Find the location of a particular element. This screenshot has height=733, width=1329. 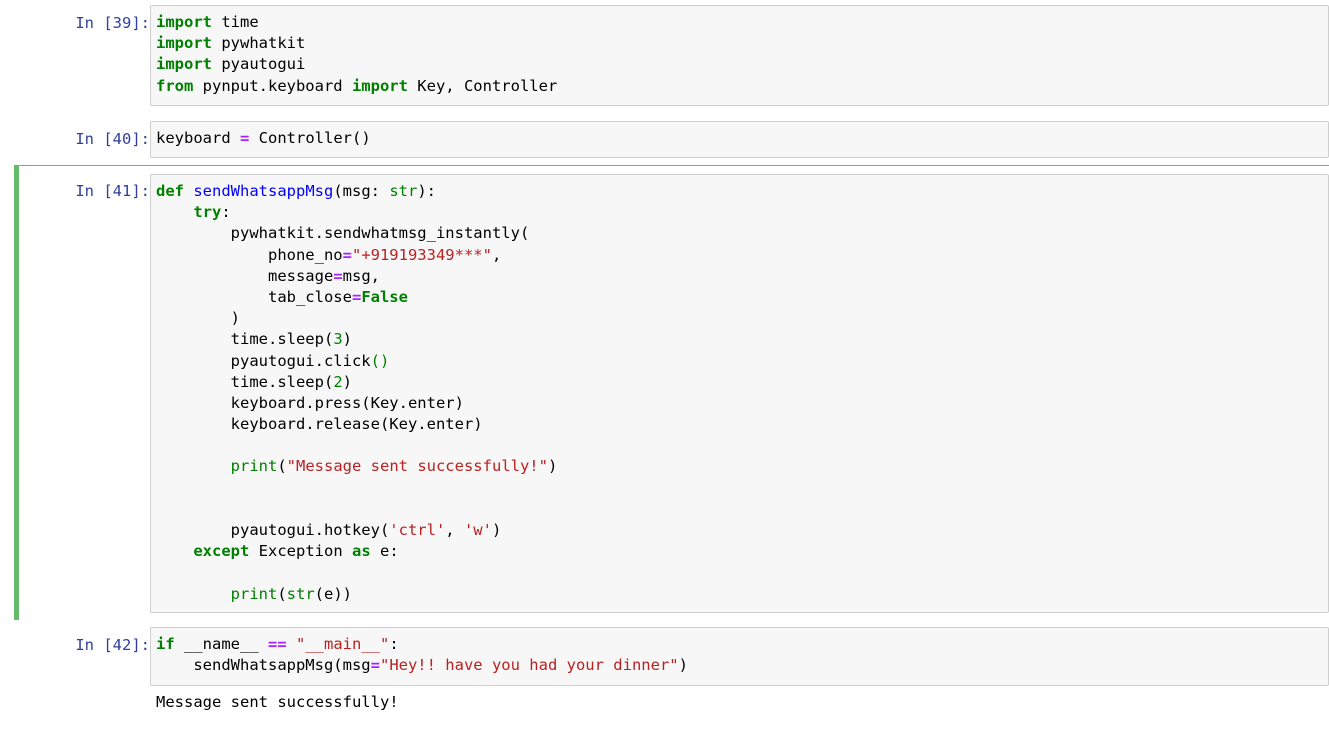

code-line: phone_no="+919193349***", is located at coordinates (742, 255).